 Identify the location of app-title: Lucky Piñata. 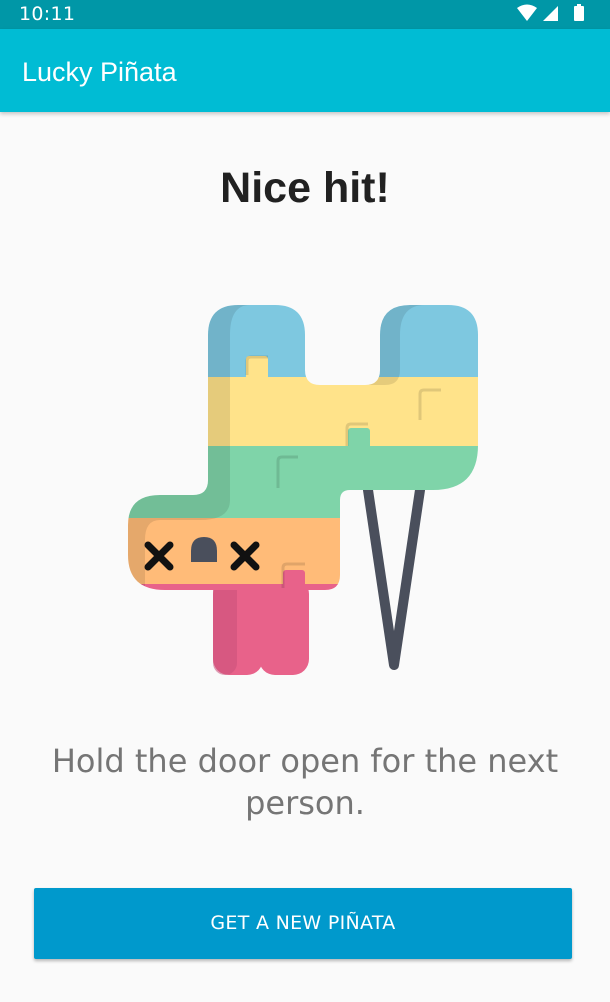
(99, 72).